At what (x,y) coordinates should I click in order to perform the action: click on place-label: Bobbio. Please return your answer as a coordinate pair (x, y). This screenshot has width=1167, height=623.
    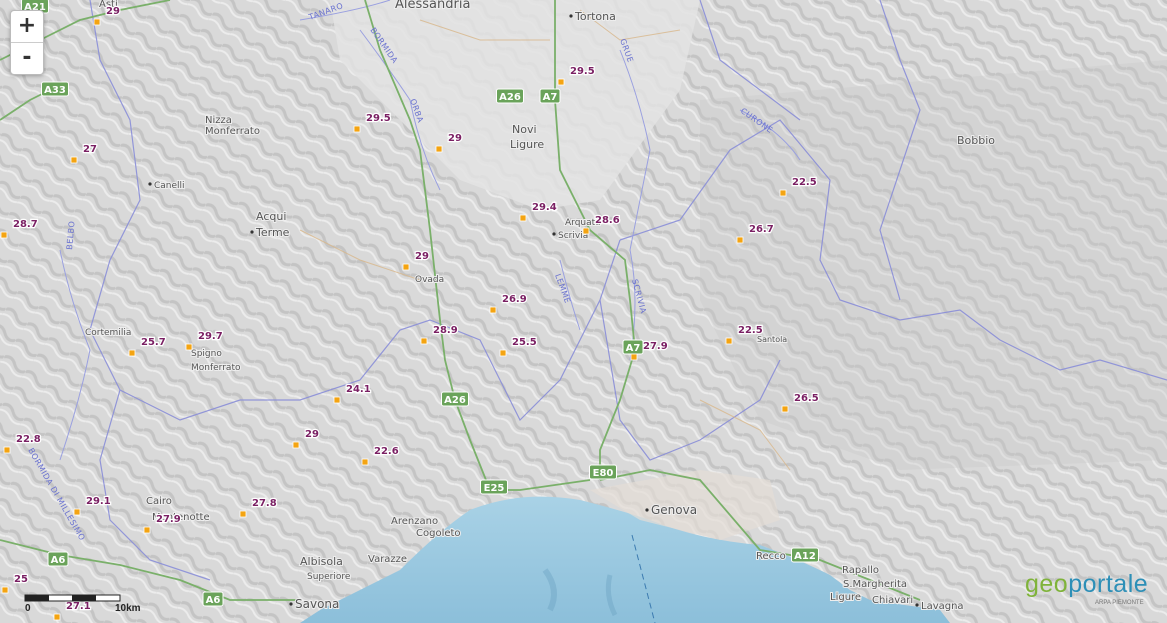
    Looking at the image, I should click on (976, 140).